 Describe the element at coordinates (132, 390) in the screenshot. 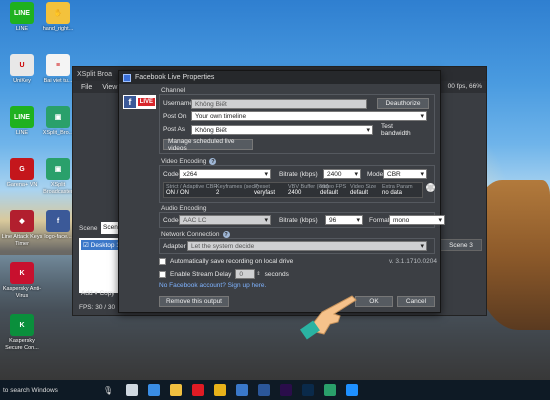

I see `task-view-icon` at that location.